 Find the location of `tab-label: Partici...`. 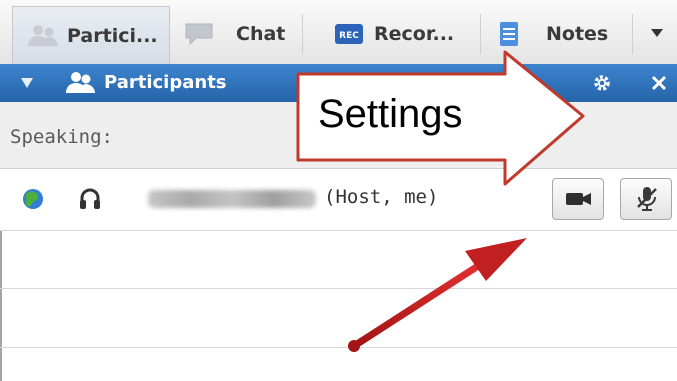

tab-label: Partici... is located at coordinates (112, 35).